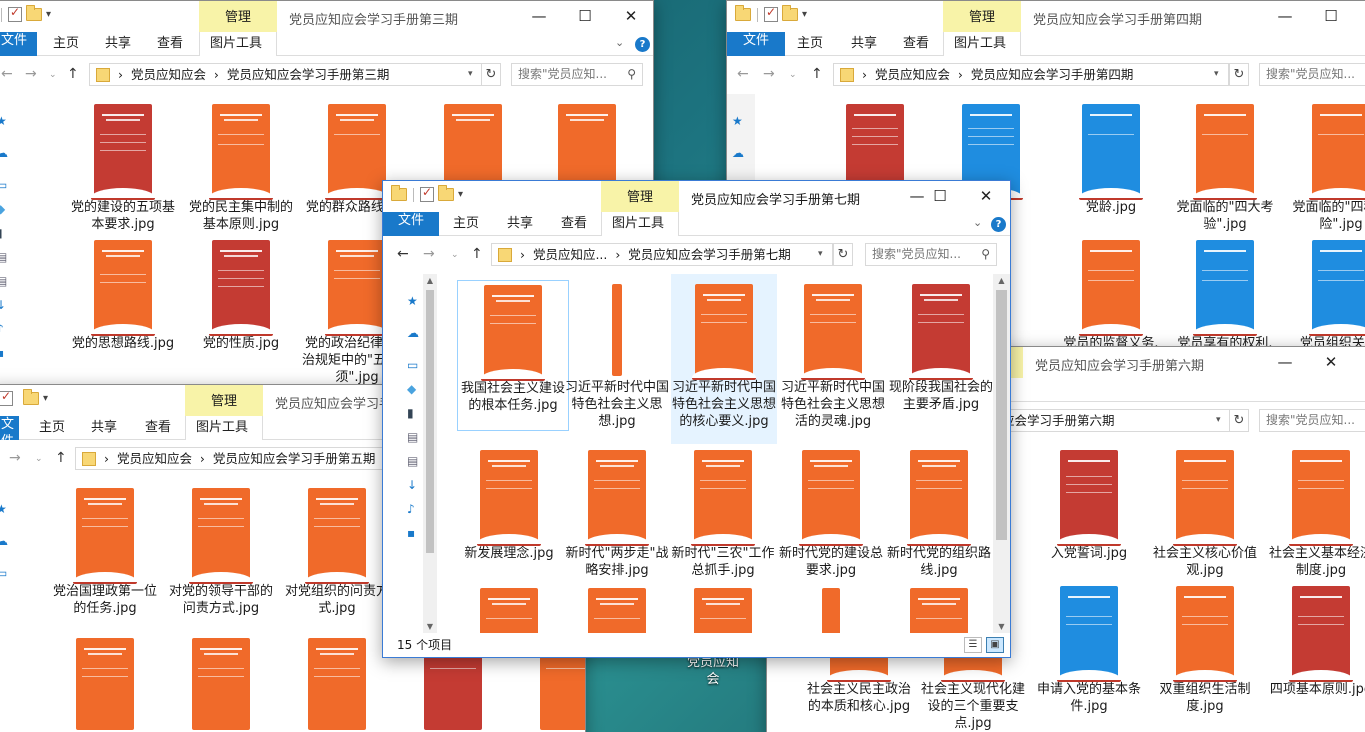 This screenshot has height=732, width=1365. I want to click on file-item: 新时代党的组织路线.jpg, so click(938, 514).